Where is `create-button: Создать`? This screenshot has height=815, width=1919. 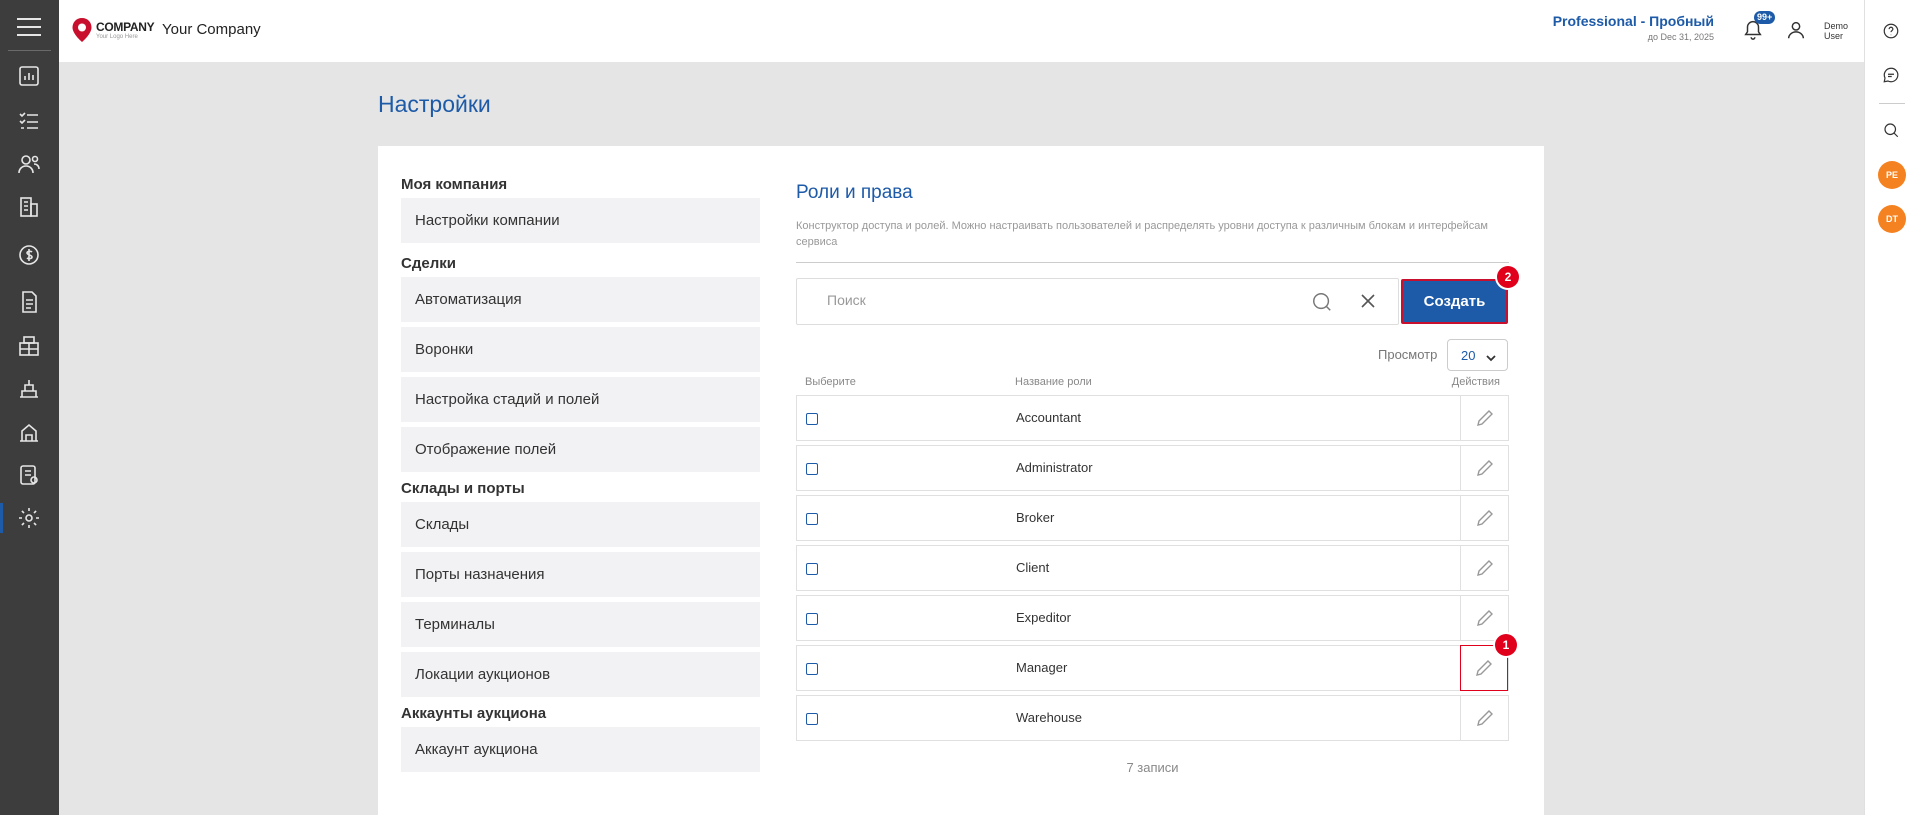 create-button: Создать is located at coordinates (1454, 301).